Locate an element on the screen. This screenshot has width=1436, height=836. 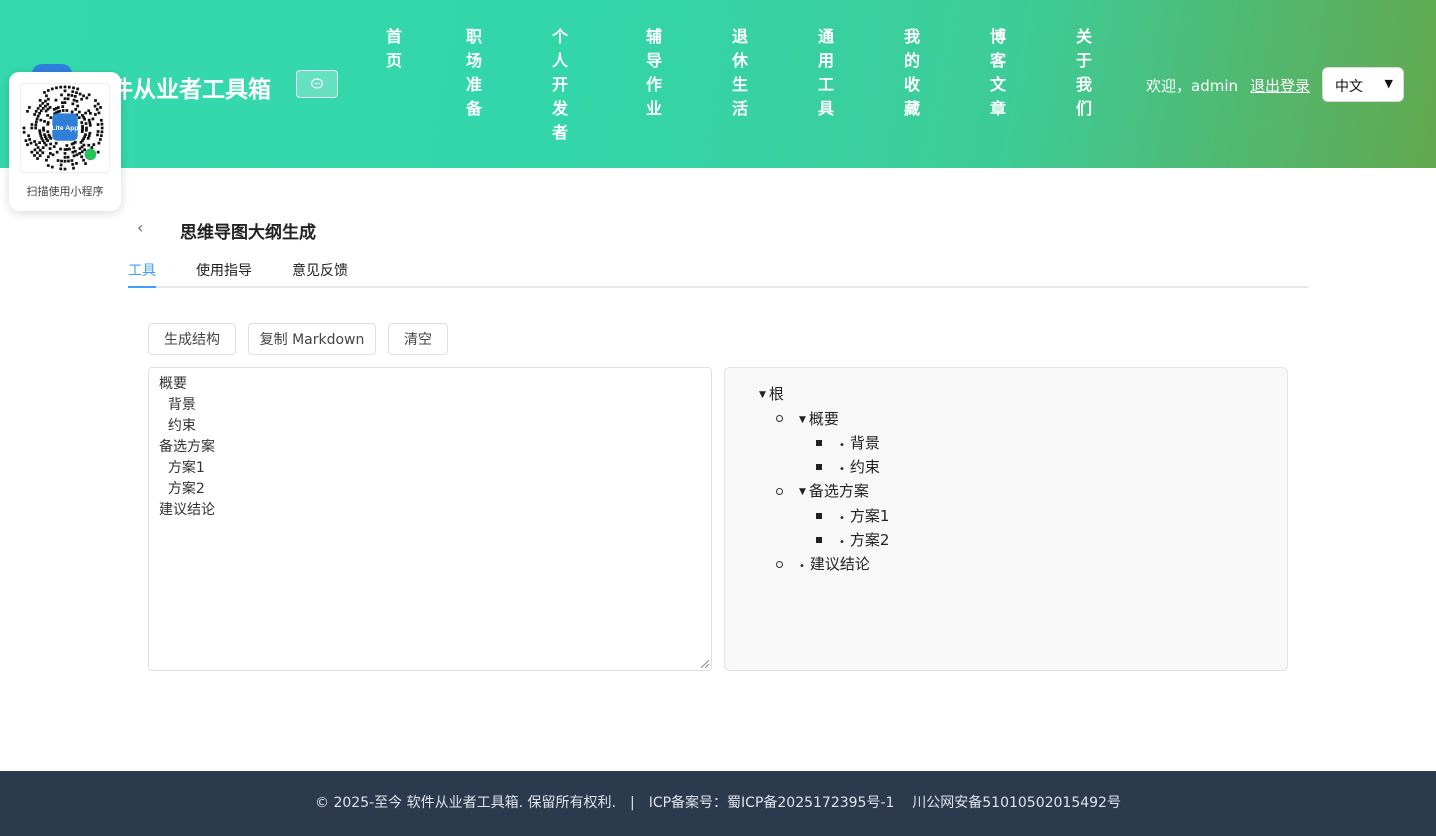
qr-caption: 扫描使用小程序 is located at coordinates (65, 191).